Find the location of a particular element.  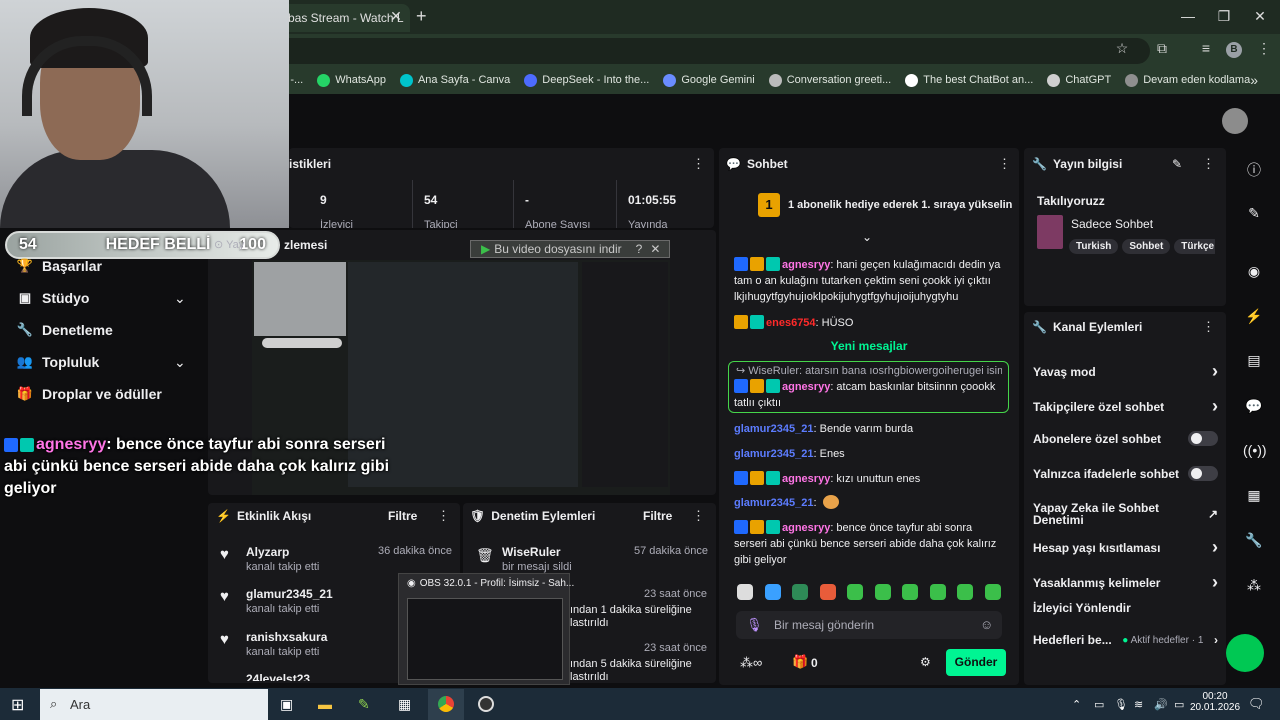

browser-menu-icon: ⋮ is located at coordinates (1264, 48).